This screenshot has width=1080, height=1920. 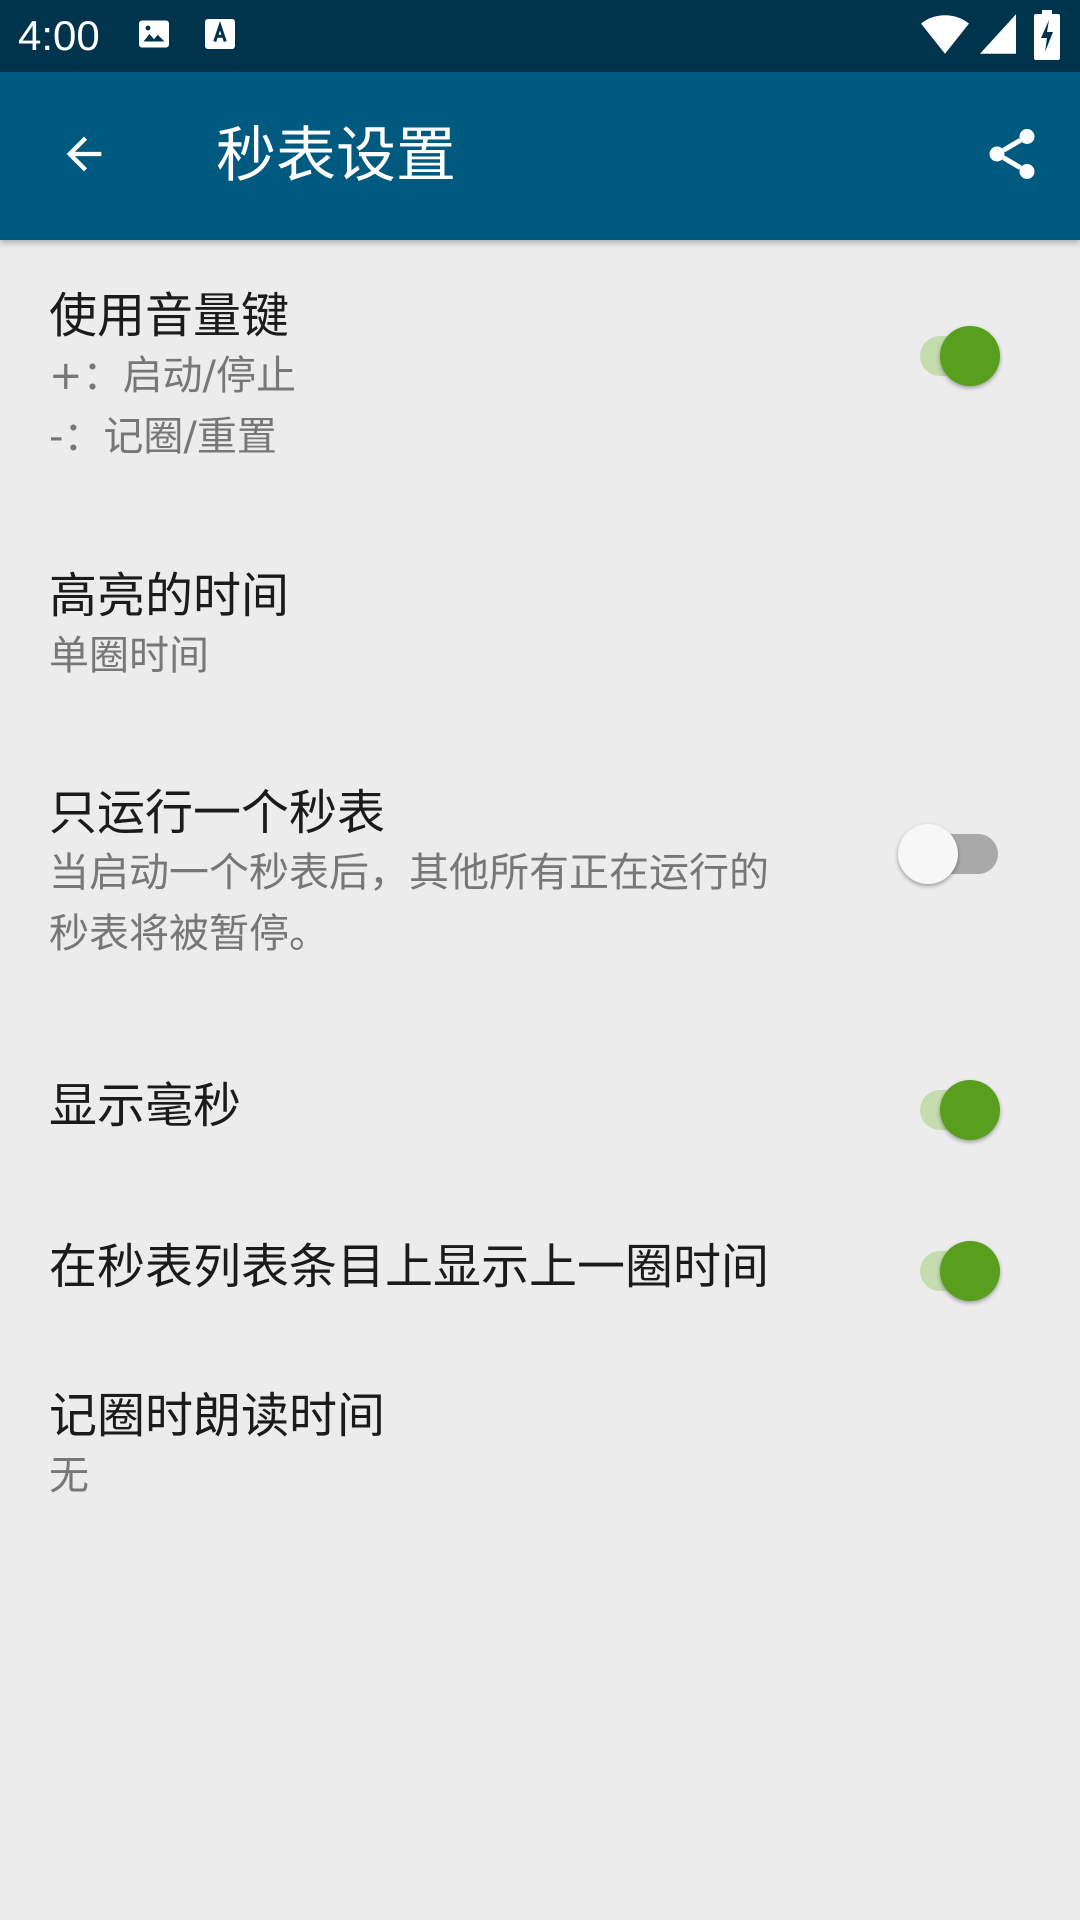 I want to click on status-time: 4:00, so click(x=59, y=35).